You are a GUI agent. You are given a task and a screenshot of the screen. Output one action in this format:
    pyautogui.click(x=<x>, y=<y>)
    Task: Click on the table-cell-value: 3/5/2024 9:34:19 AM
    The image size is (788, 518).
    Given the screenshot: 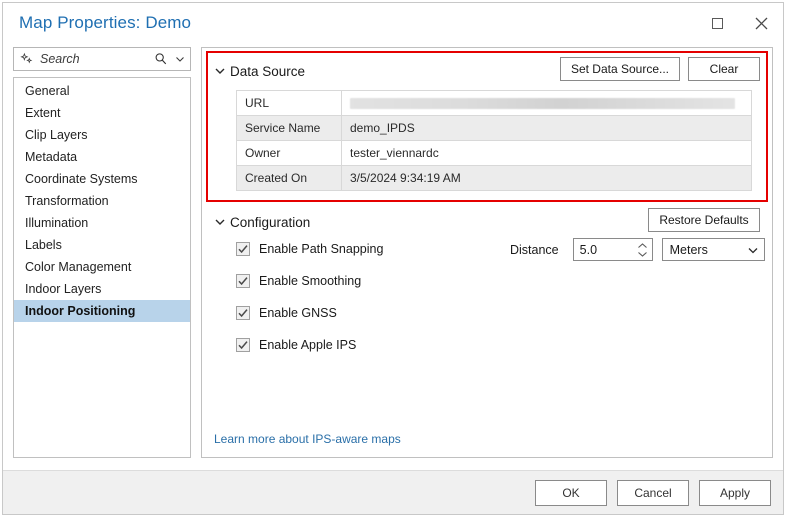 What is the action you would take?
    pyautogui.click(x=546, y=178)
    